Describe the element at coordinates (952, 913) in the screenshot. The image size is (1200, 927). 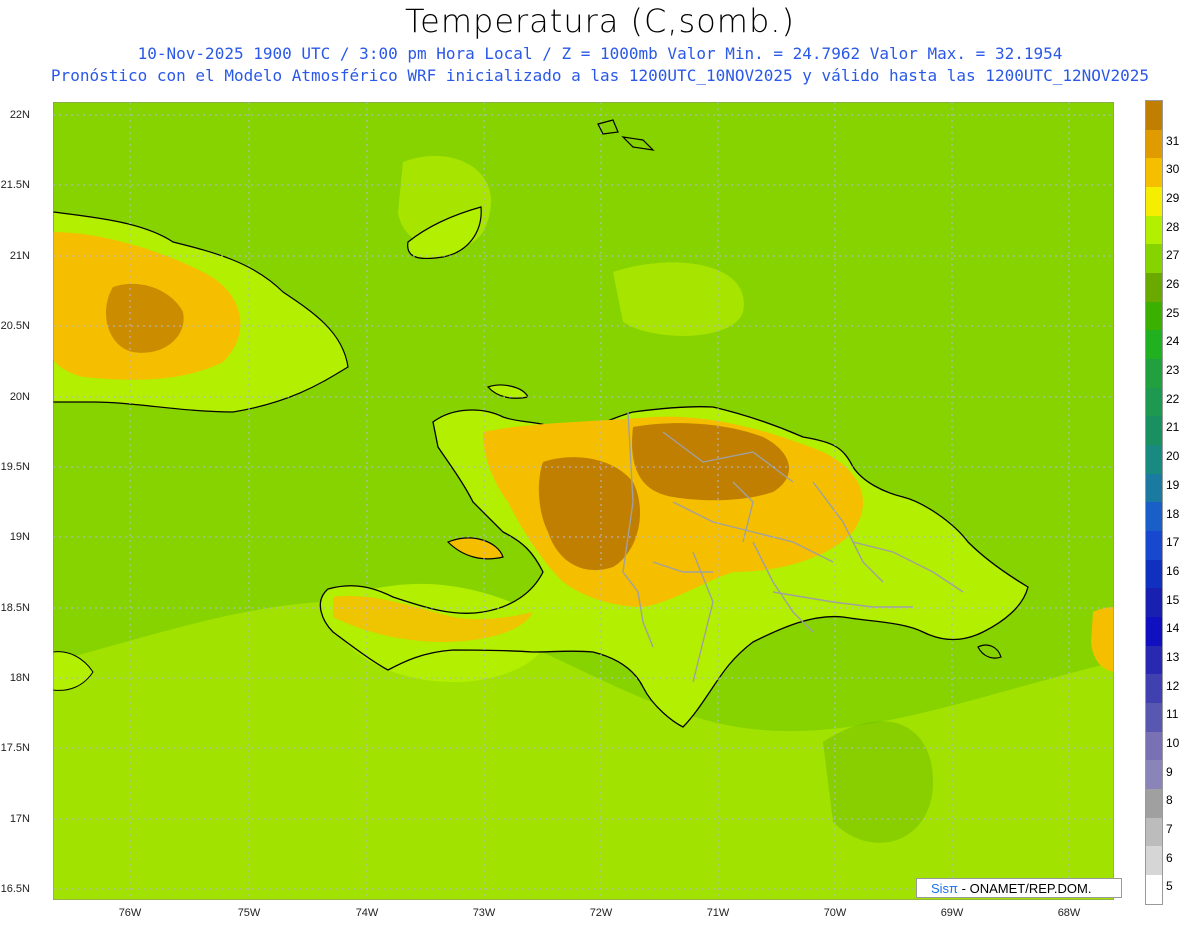
I see `lon-label: 69W` at that location.